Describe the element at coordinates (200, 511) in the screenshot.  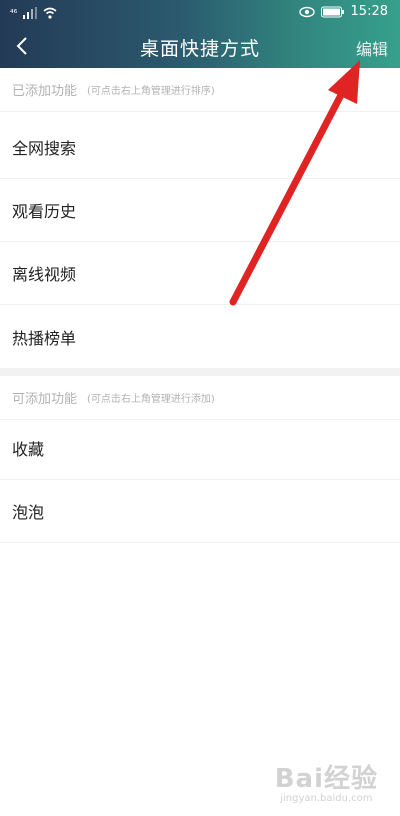
I see `list-item-bubble: 泡泡` at that location.